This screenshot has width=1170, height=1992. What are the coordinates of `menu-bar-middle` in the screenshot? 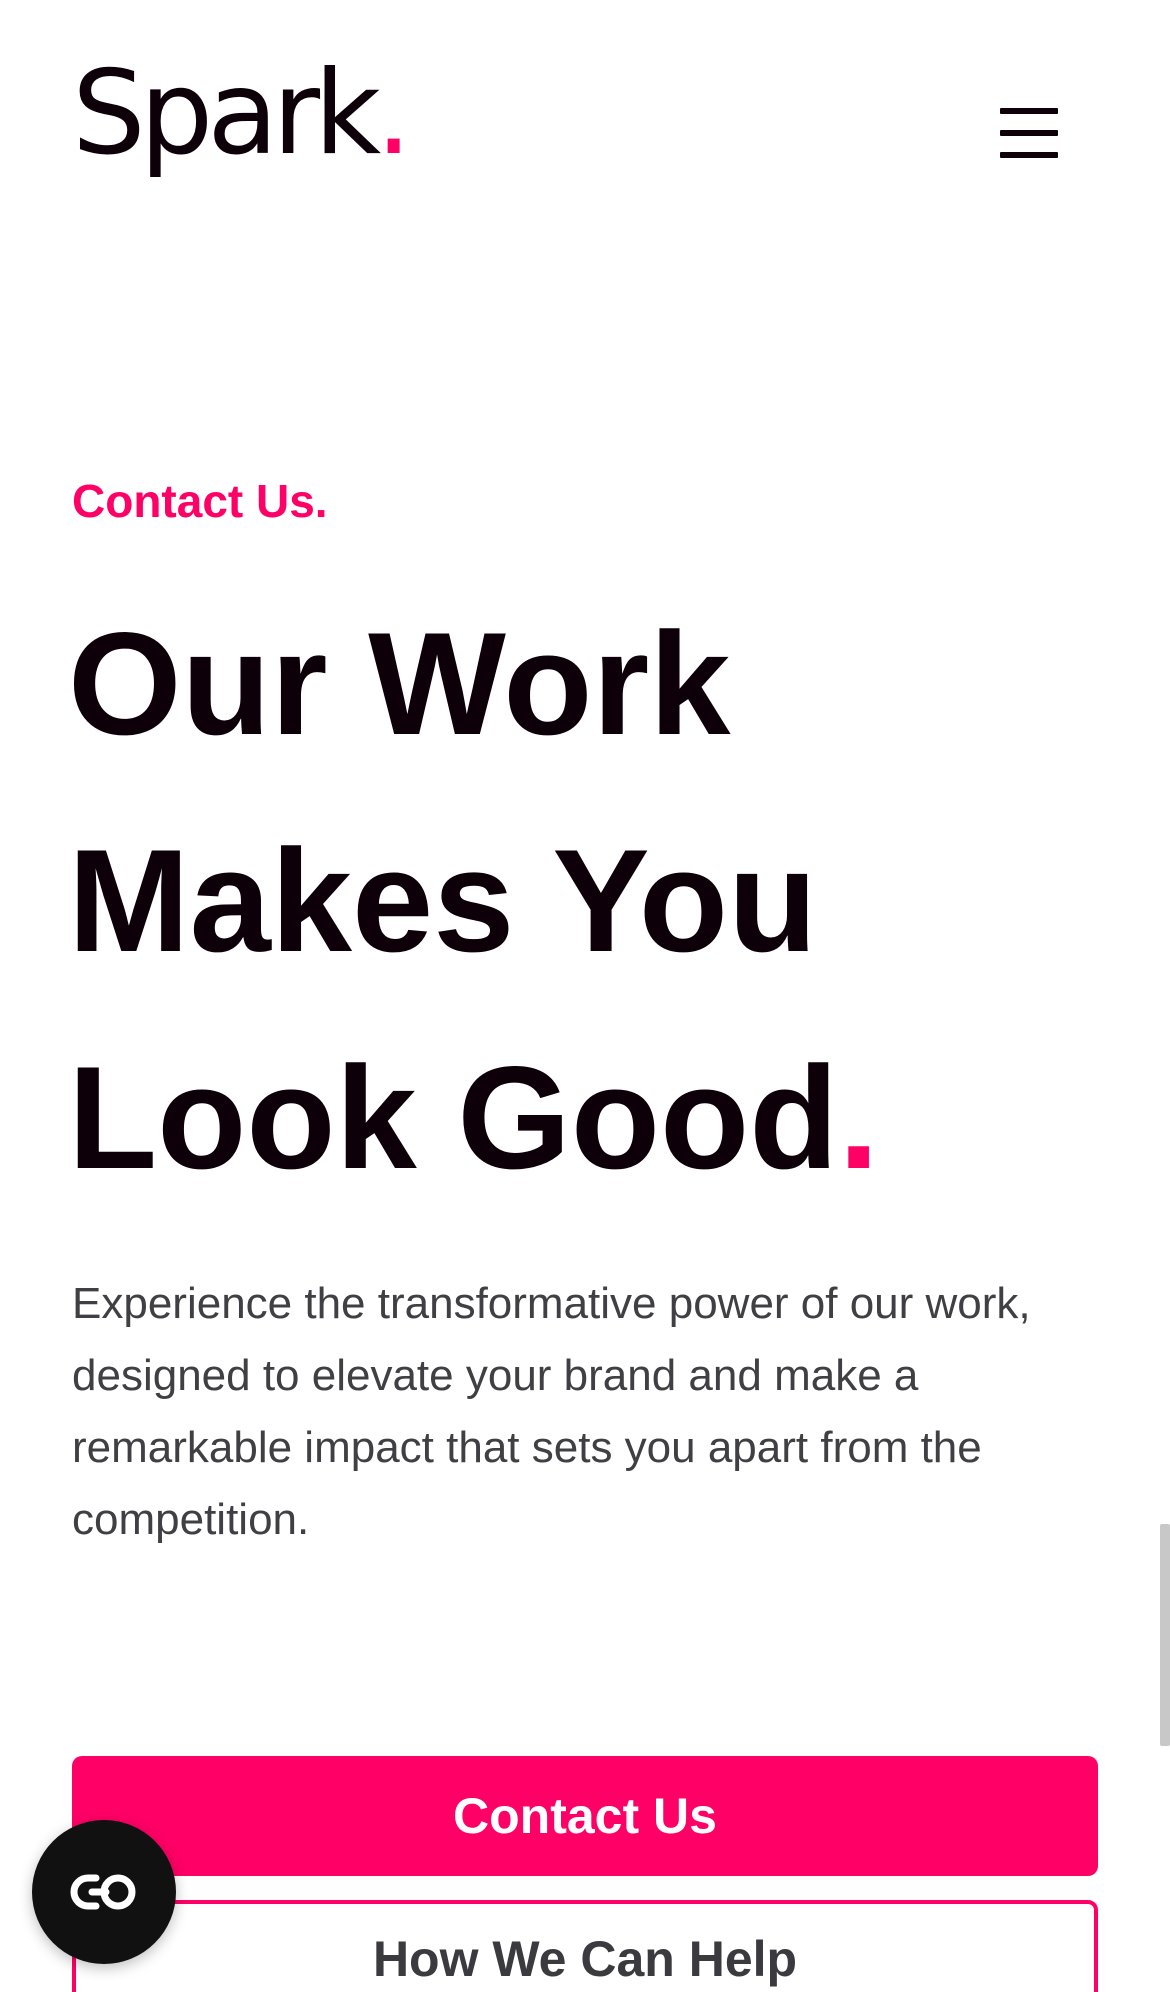 It's located at (1029, 133).